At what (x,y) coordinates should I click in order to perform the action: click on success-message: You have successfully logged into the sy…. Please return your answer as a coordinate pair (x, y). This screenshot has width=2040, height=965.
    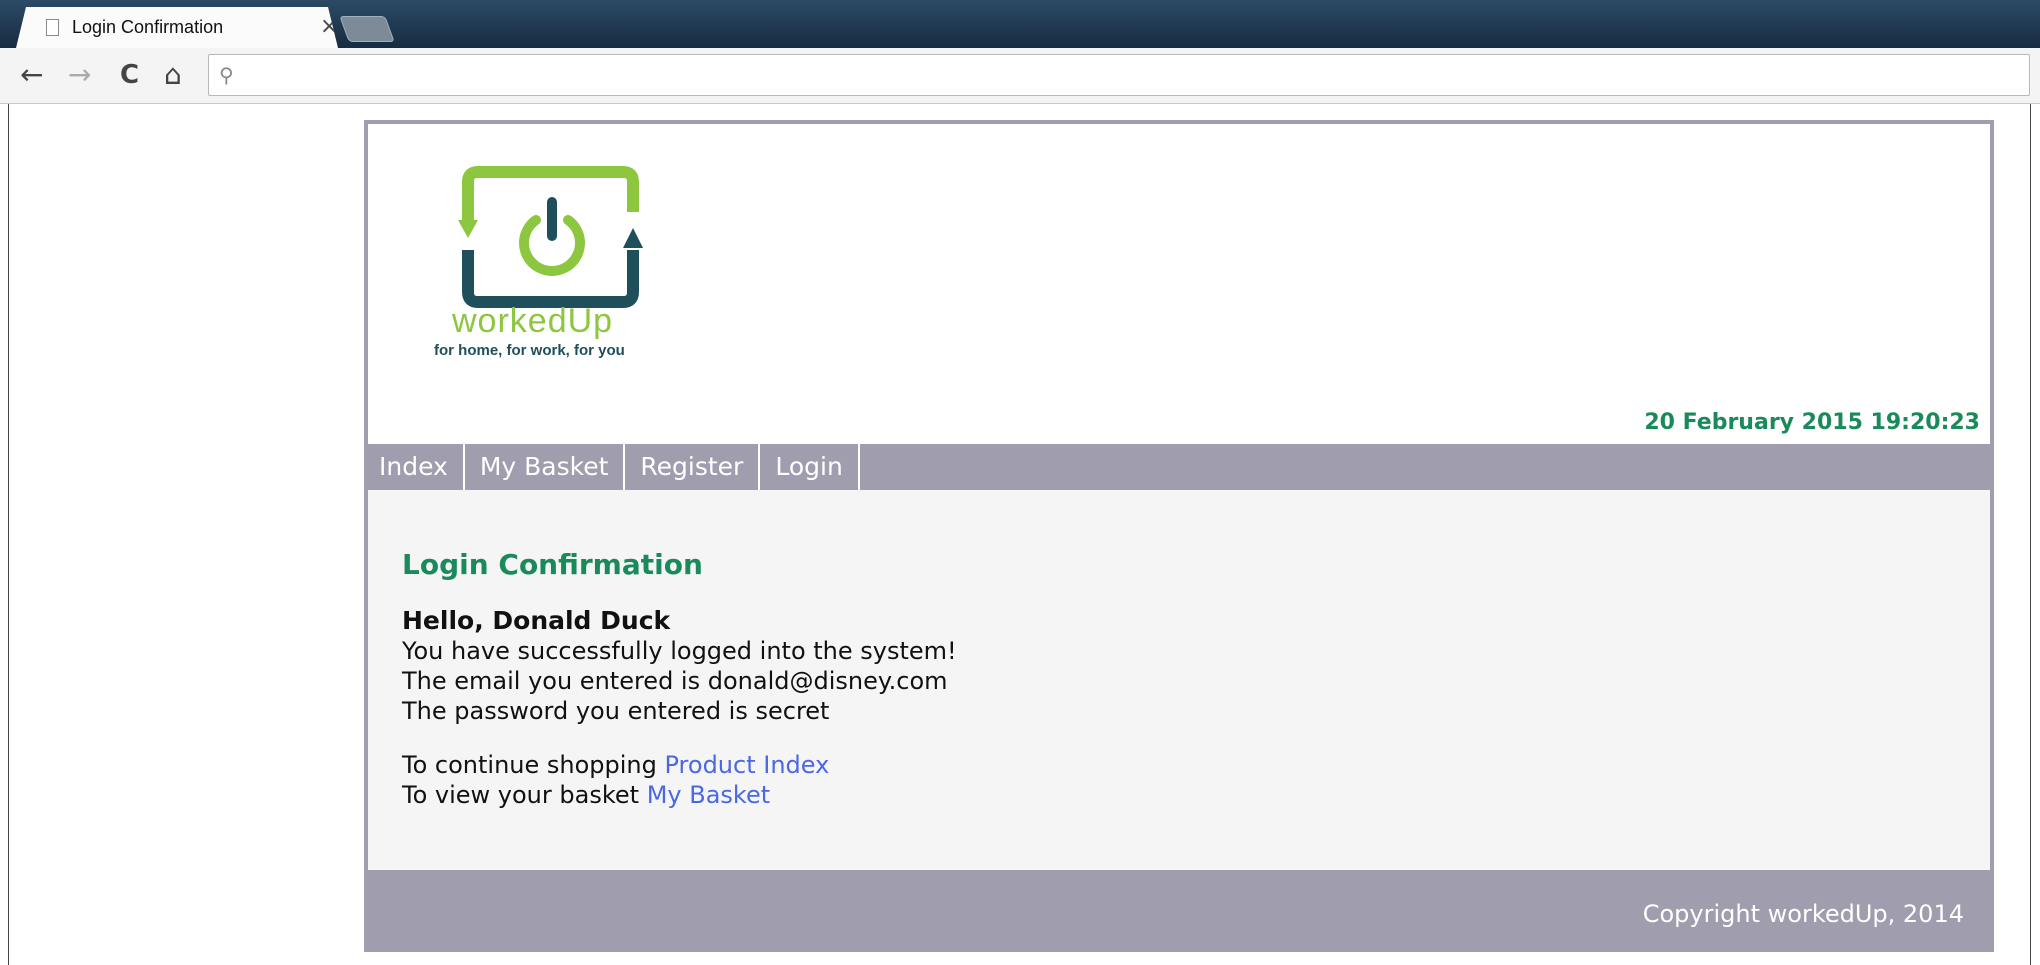
    Looking at the image, I should click on (679, 651).